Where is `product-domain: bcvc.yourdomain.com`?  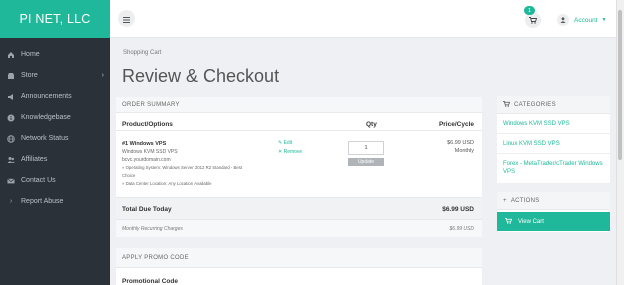 product-domain: bcvc.yourdomain.com is located at coordinates (146, 160).